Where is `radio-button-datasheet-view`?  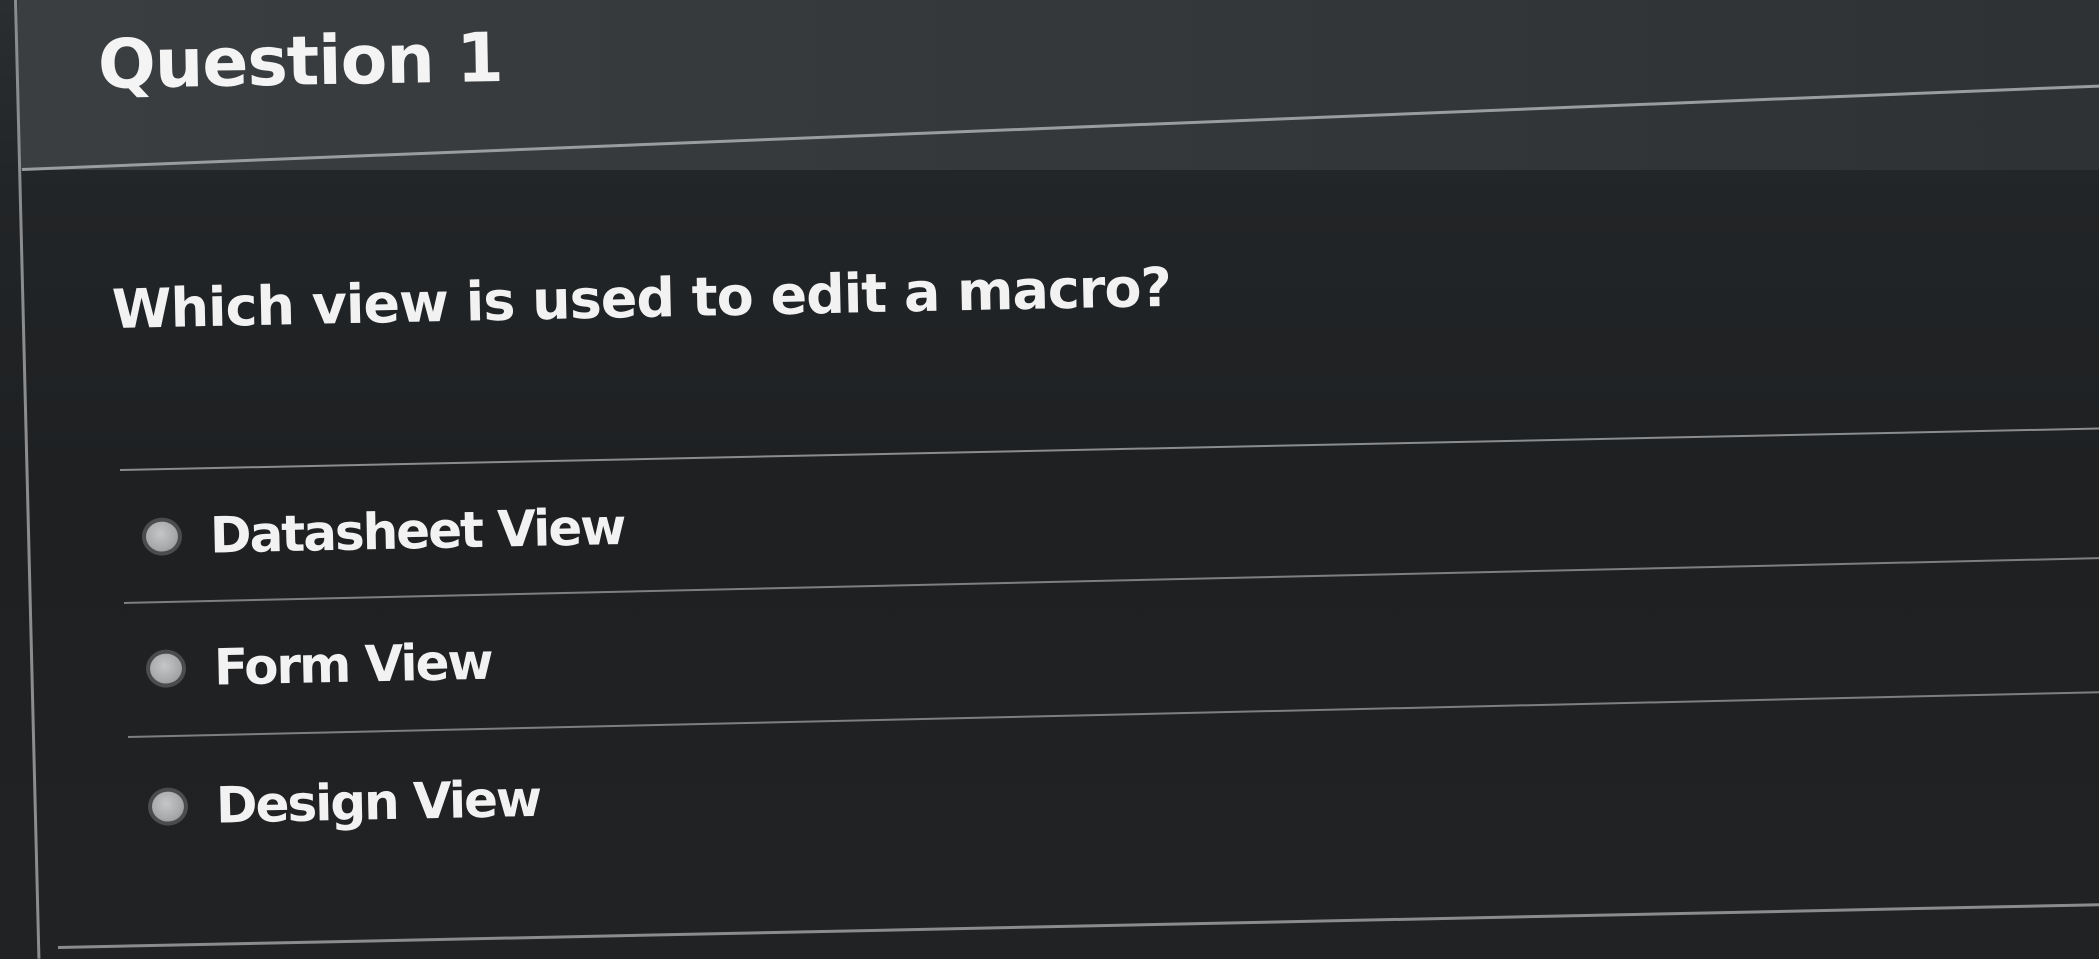
radio-button-datasheet-view is located at coordinates (162, 536).